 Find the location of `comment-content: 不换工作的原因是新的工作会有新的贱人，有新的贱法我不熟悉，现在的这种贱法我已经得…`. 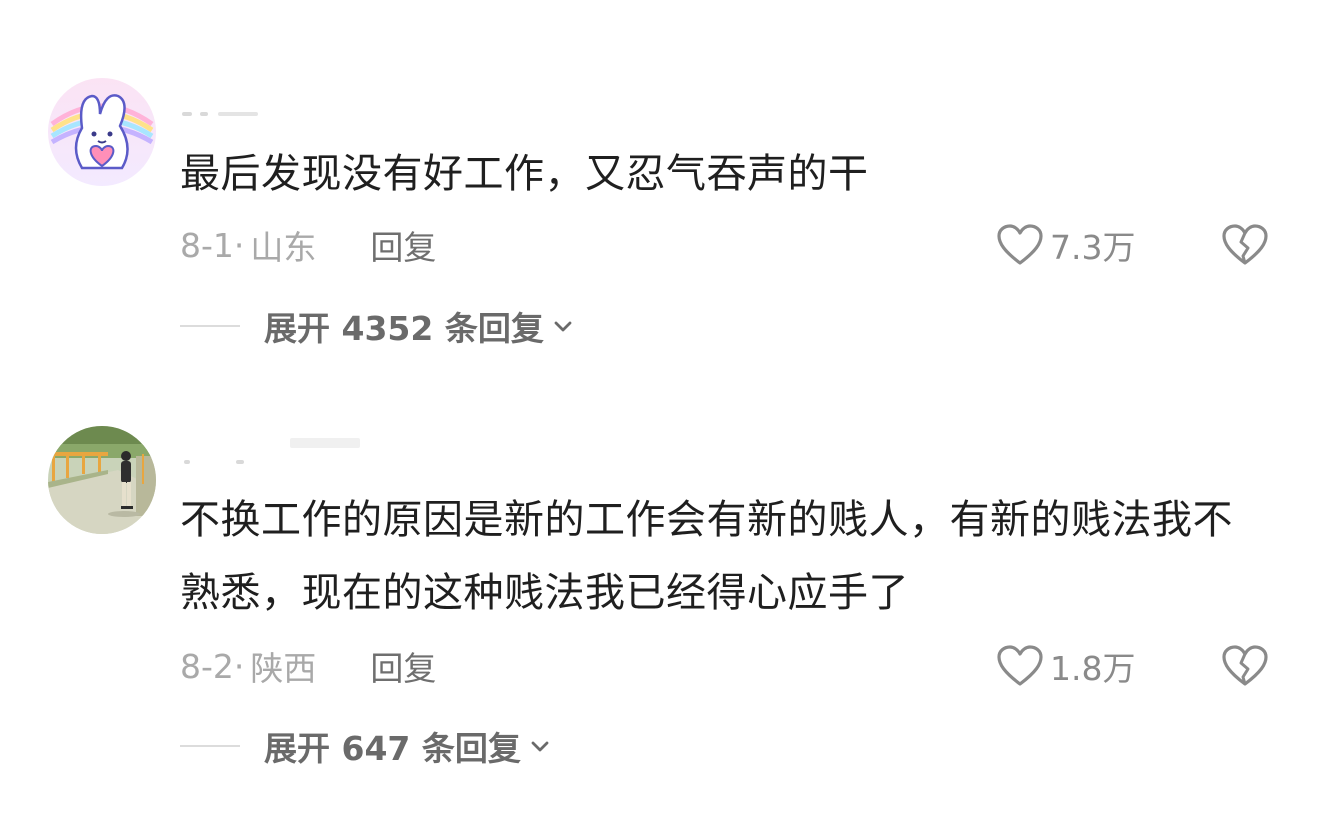

comment-content: 不换工作的原因是新的工作会有新的贱人，有新的贱法我不熟悉，现在的这种贱法我已经得… is located at coordinates (706, 556).